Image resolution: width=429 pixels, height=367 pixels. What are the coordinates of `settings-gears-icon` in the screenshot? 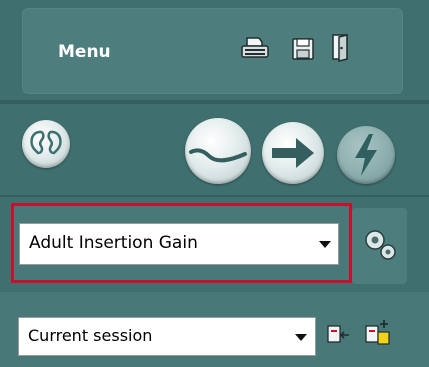 It's located at (379, 246).